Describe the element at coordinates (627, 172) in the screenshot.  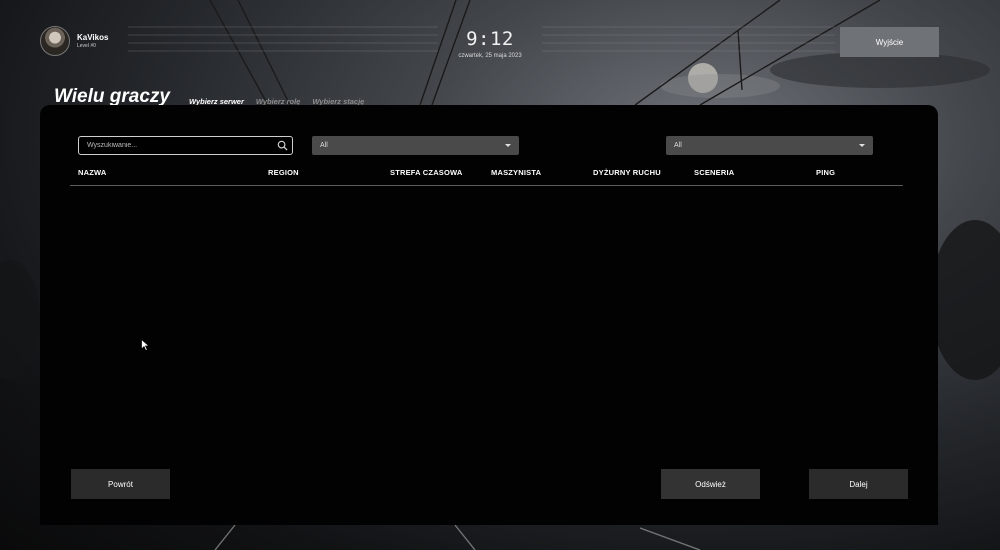
I see `column-header-dispatcher: DYŻURNY RUCHU` at that location.